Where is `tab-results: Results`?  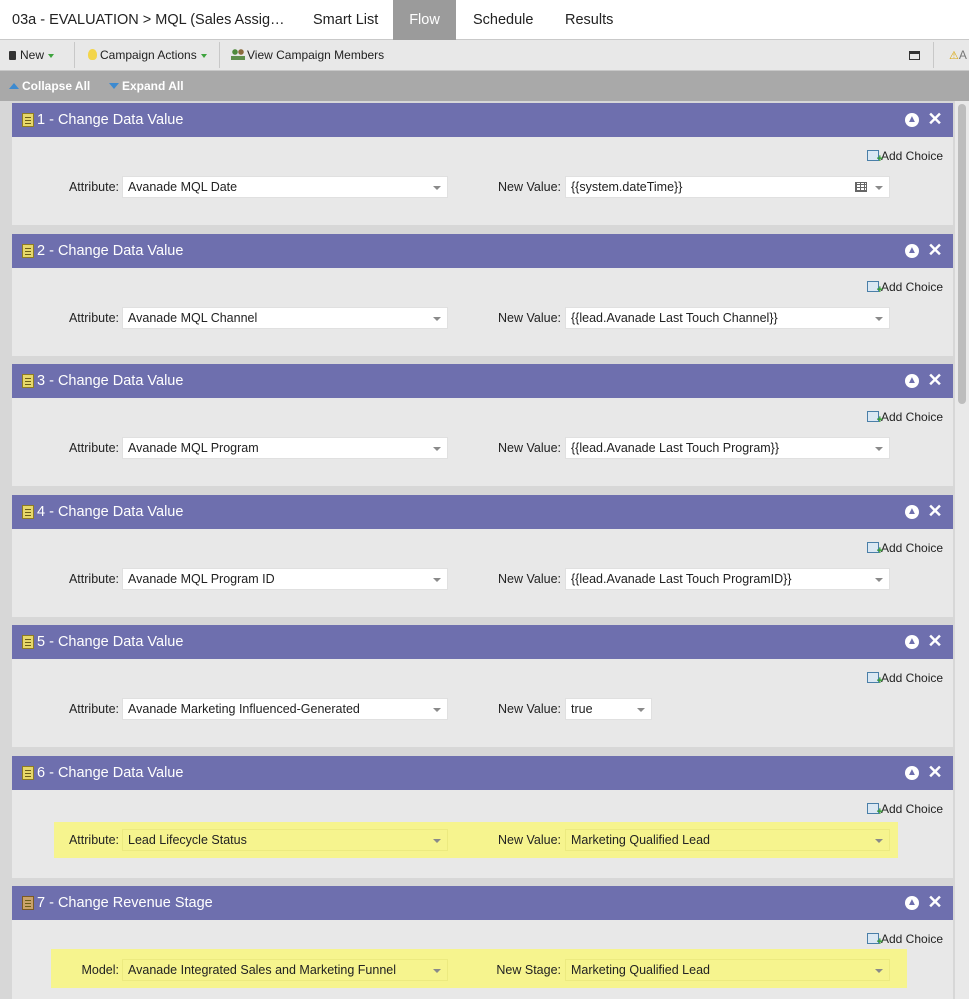
tab-results: Results is located at coordinates (589, 20).